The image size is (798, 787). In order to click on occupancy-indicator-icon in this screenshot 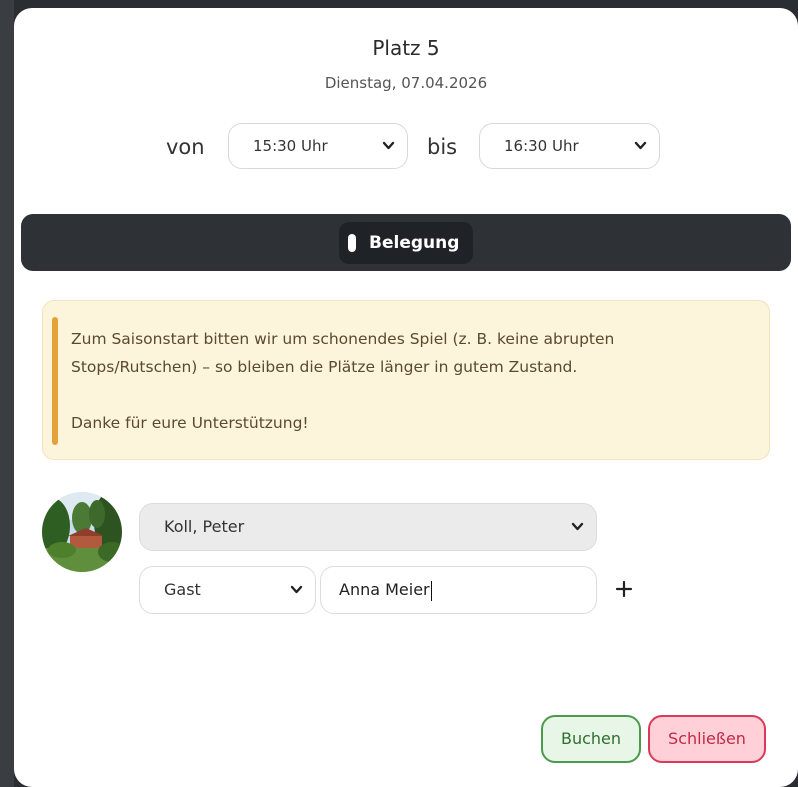, I will do `click(352, 243)`.